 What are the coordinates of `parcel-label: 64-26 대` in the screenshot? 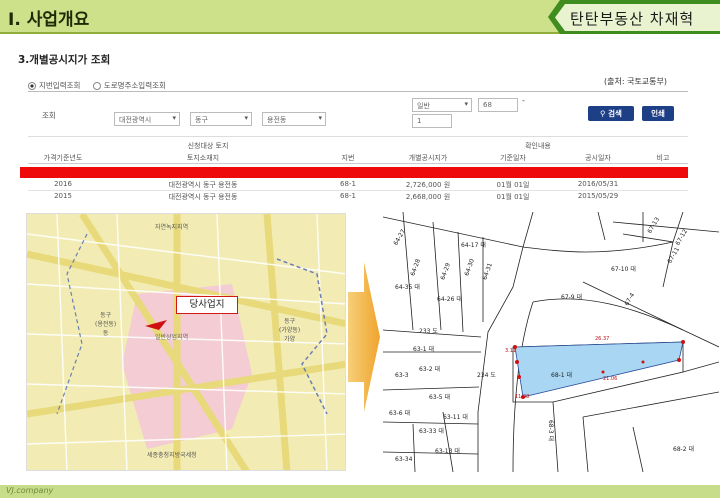 It's located at (449, 299).